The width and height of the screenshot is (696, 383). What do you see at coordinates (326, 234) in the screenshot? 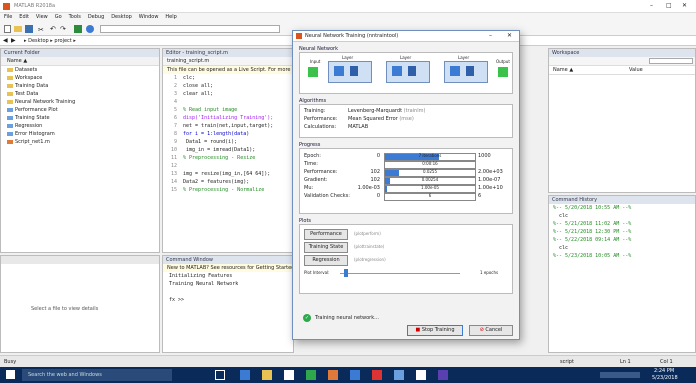
I see `performance-plot-button: Performance` at bounding box center [326, 234].